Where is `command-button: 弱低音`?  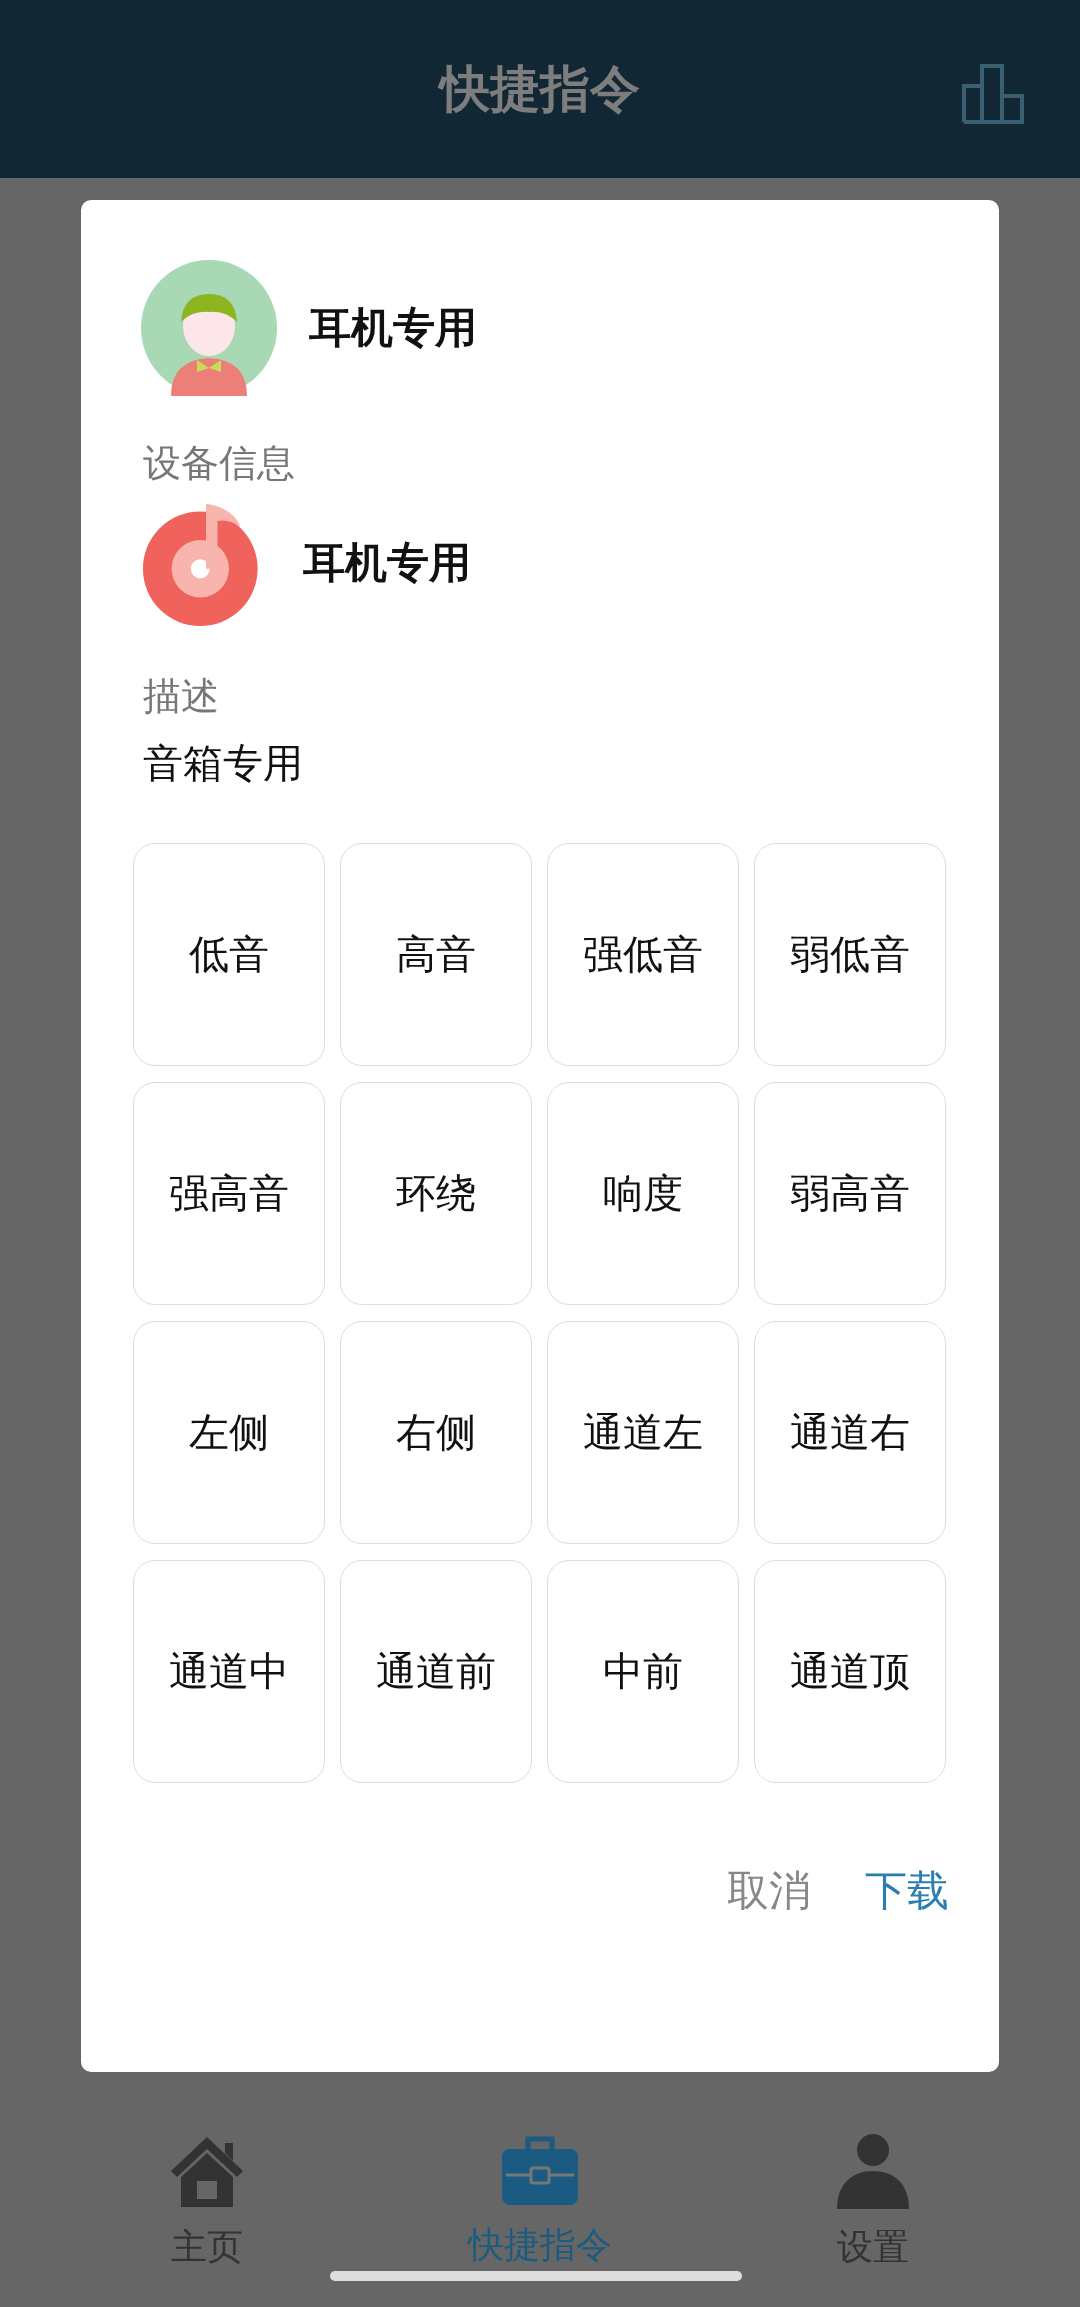
command-button: 弱低音 is located at coordinates (850, 954).